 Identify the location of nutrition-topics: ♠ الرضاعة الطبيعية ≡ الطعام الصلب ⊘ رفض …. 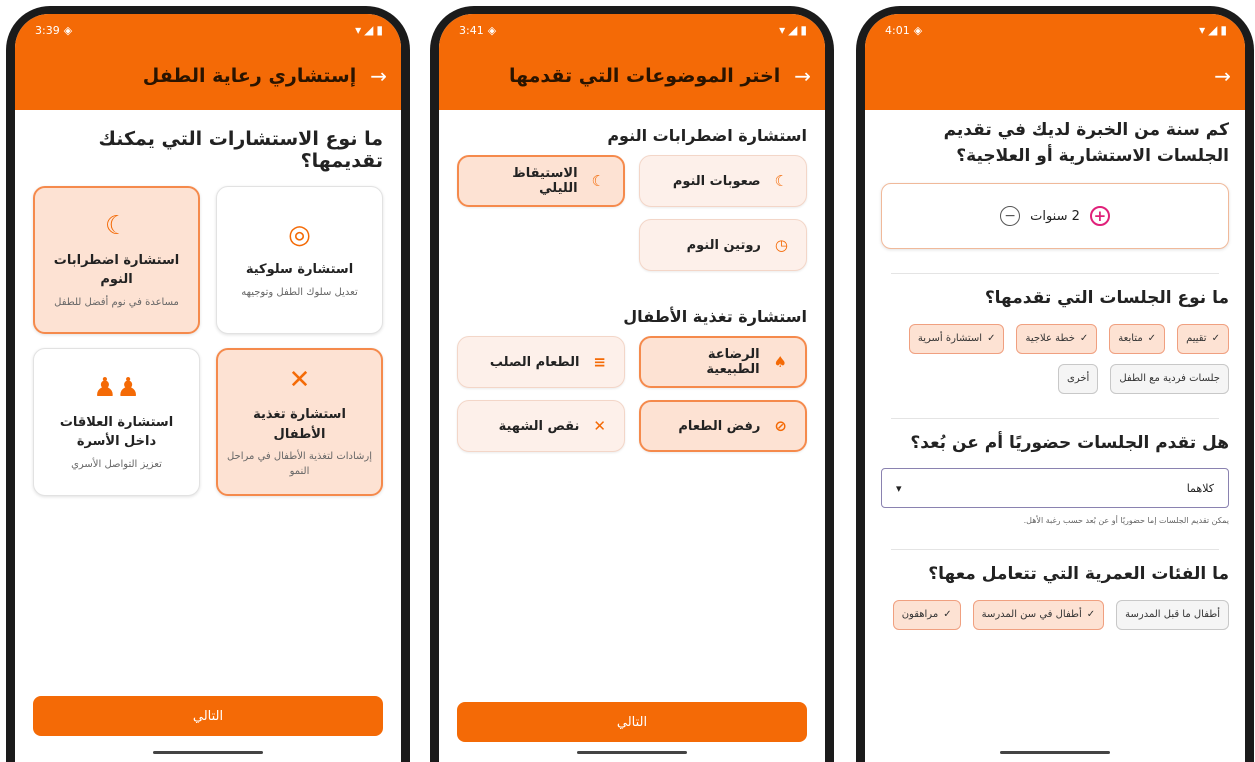
(632, 394).